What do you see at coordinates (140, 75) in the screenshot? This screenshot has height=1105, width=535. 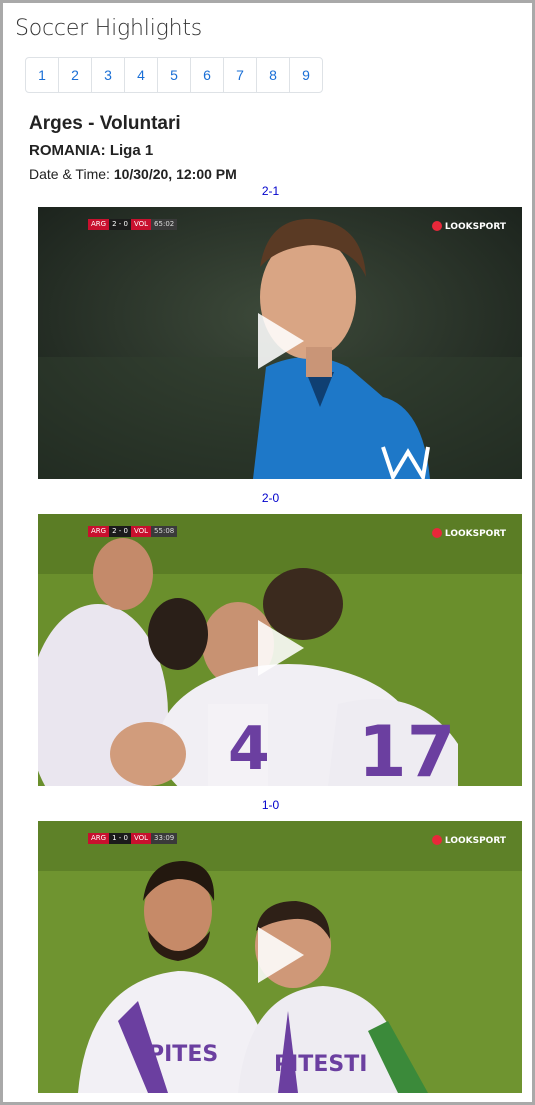 I see `page-link-4: 4` at bounding box center [140, 75].